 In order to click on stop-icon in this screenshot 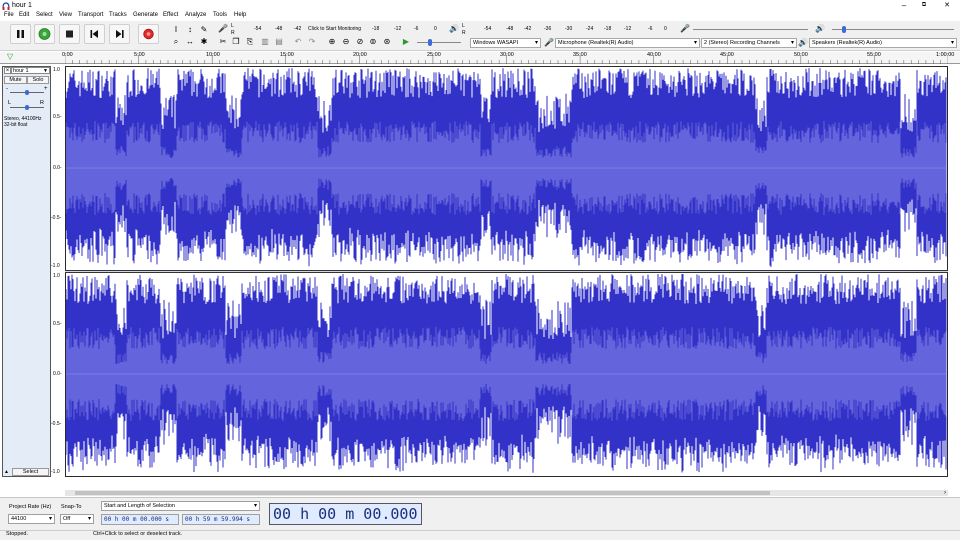, I will do `click(69, 34)`.